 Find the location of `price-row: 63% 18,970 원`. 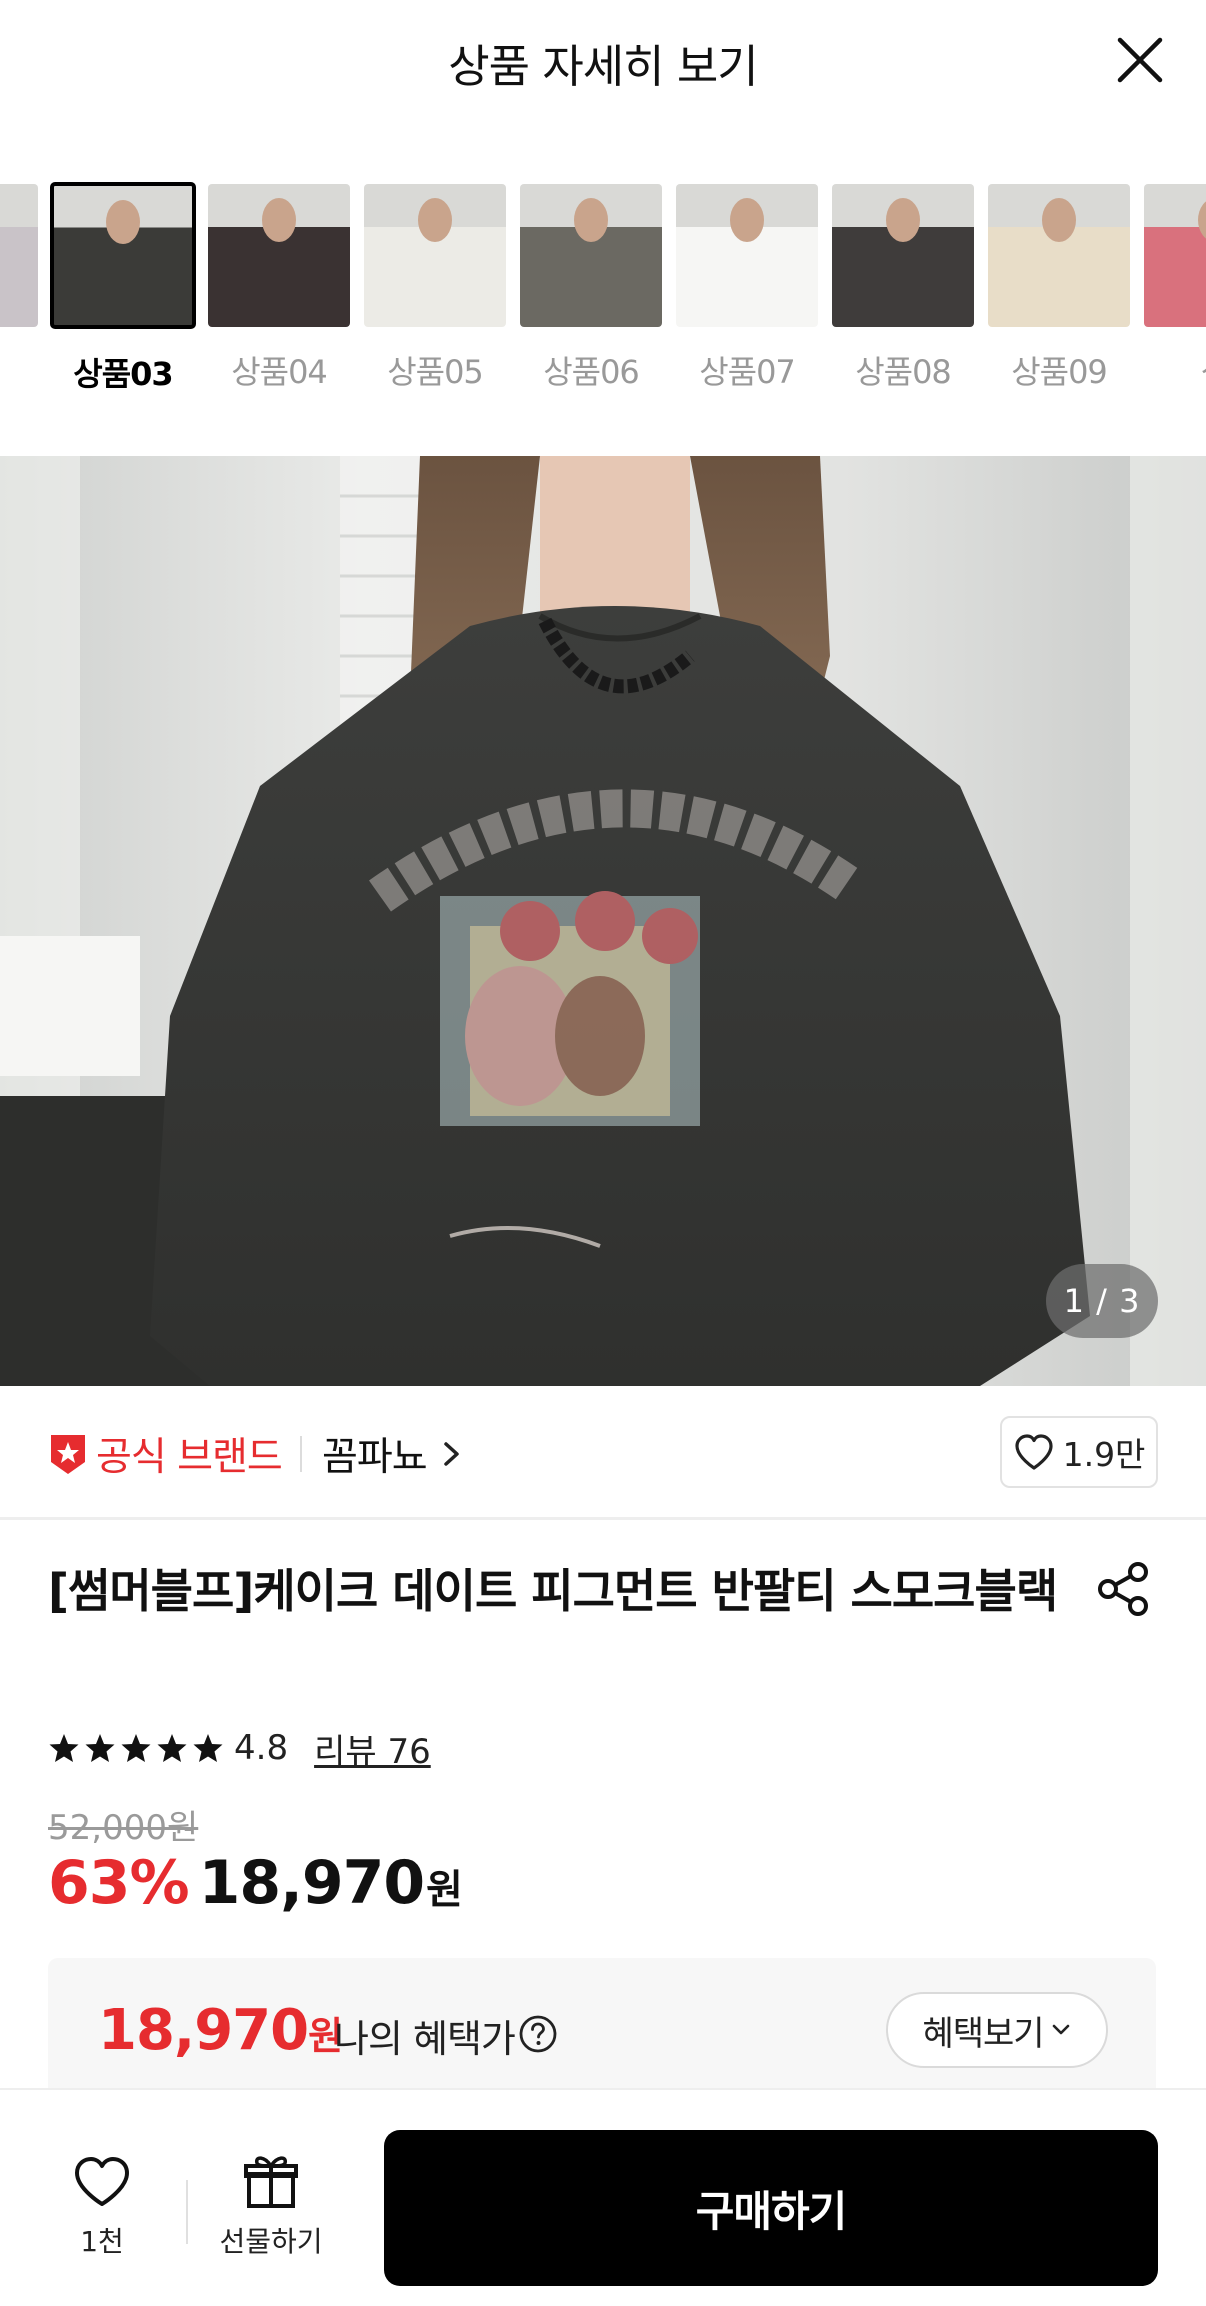

price-row: 63% 18,970 원 is located at coordinates (255, 1883).